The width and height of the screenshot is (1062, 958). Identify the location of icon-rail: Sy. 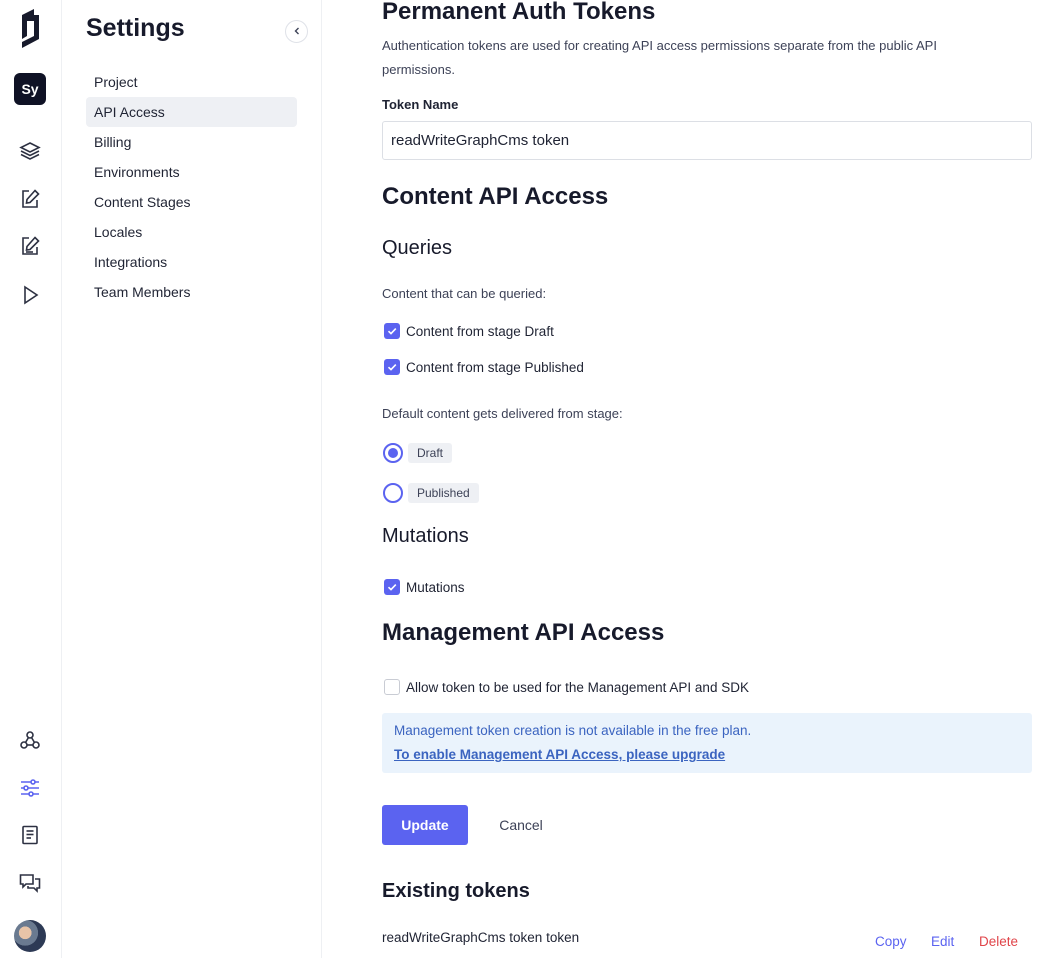
(31, 479).